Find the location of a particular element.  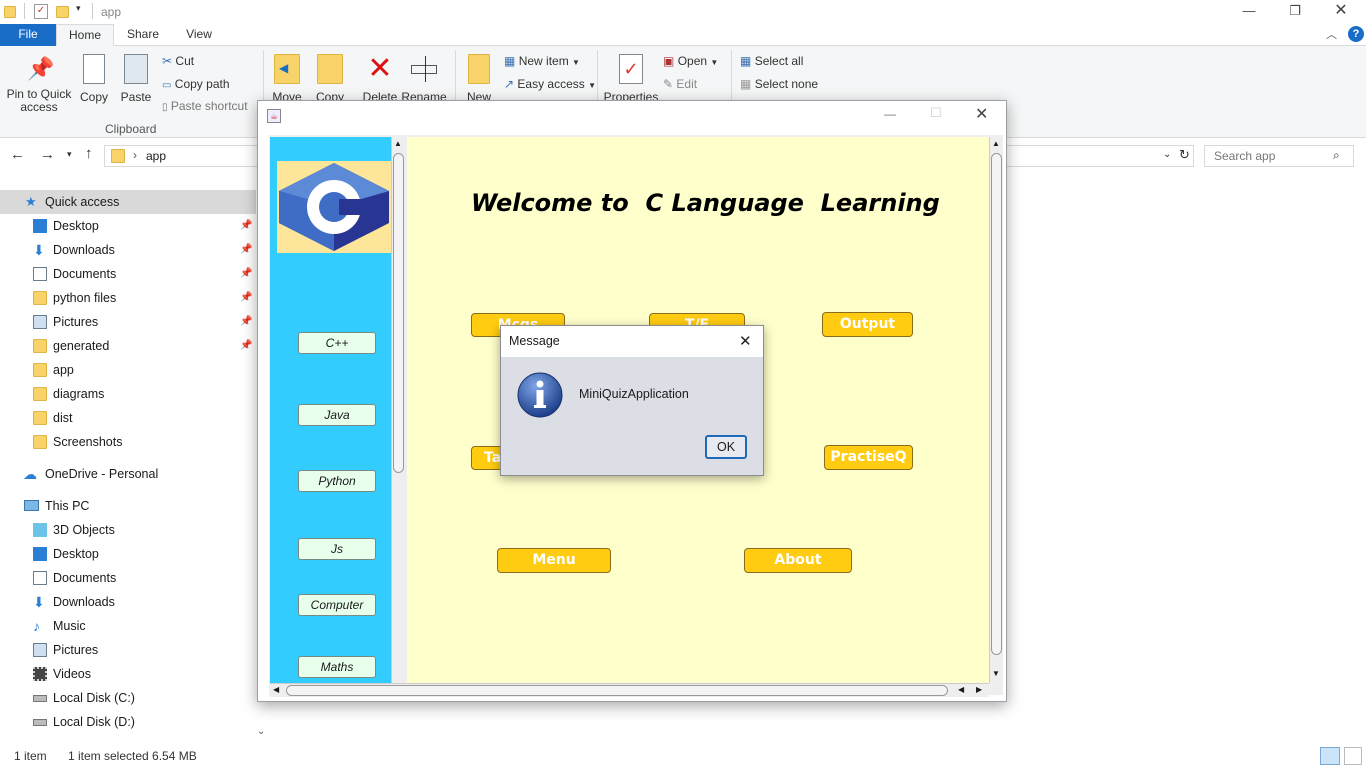

search-input: Search app ⌕ is located at coordinates (1279, 156).